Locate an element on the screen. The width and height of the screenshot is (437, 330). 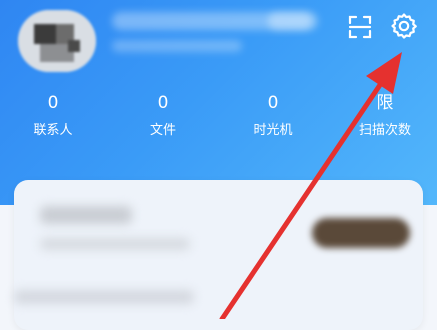
card-footer-blurred is located at coordinates (104, 297).